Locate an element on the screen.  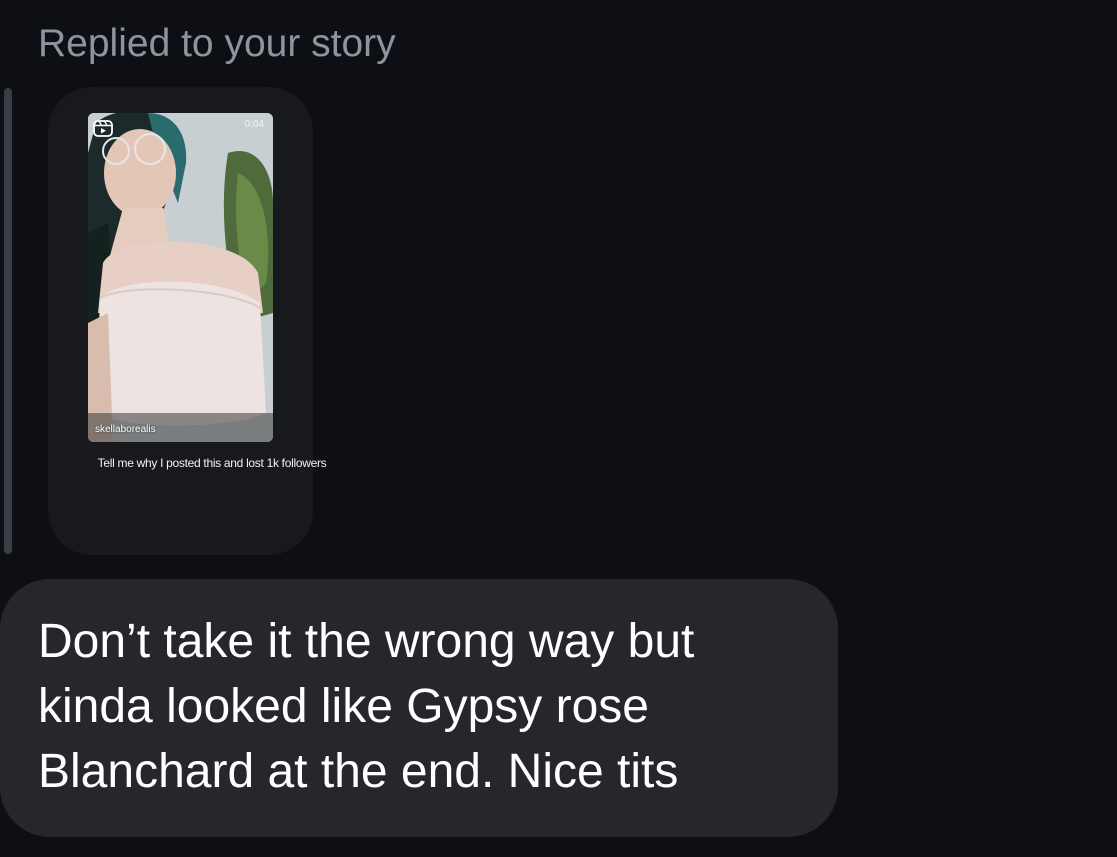
story-username: skellaborealis is located at coordinates (125, 429).